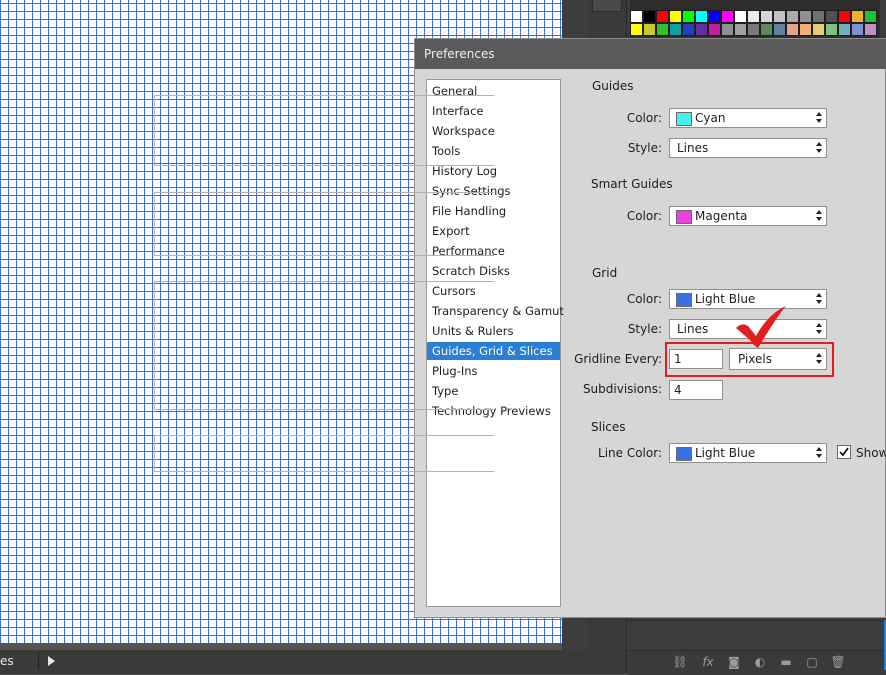  I want to click on grid-group, so click(324, 345).